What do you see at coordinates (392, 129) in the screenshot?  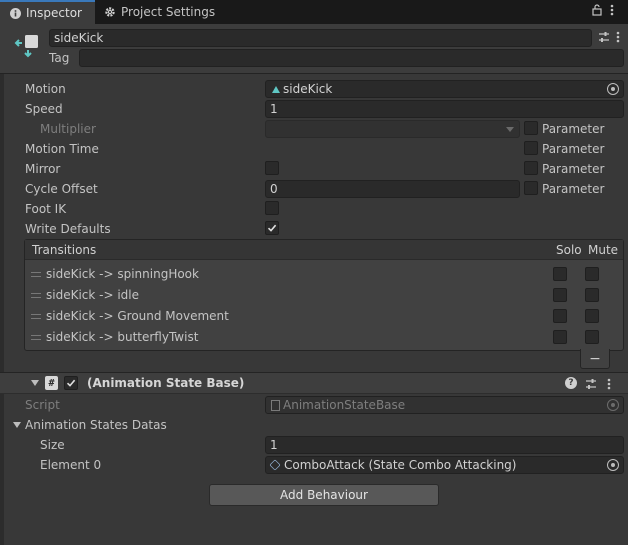 I see `multiplier-dropdown` at bounding box center [392, 129].